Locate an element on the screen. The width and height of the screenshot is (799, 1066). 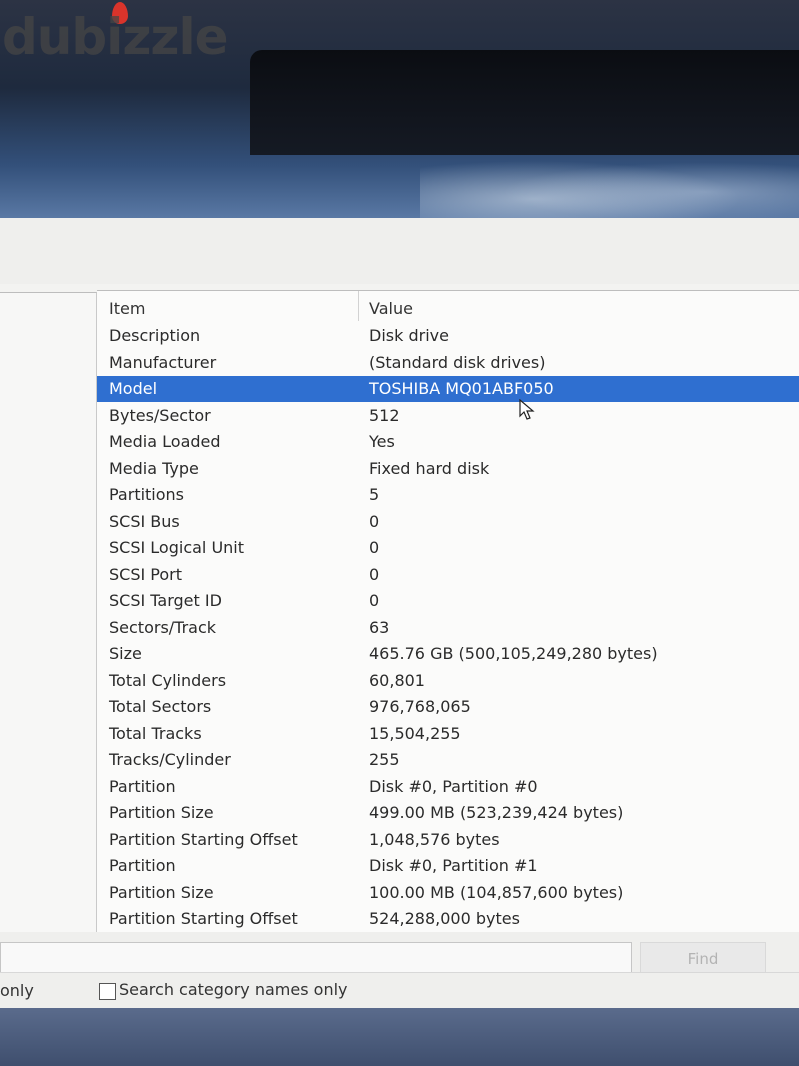
item-cell: SCSI Logical Unit is located at coordinates (177, 547).